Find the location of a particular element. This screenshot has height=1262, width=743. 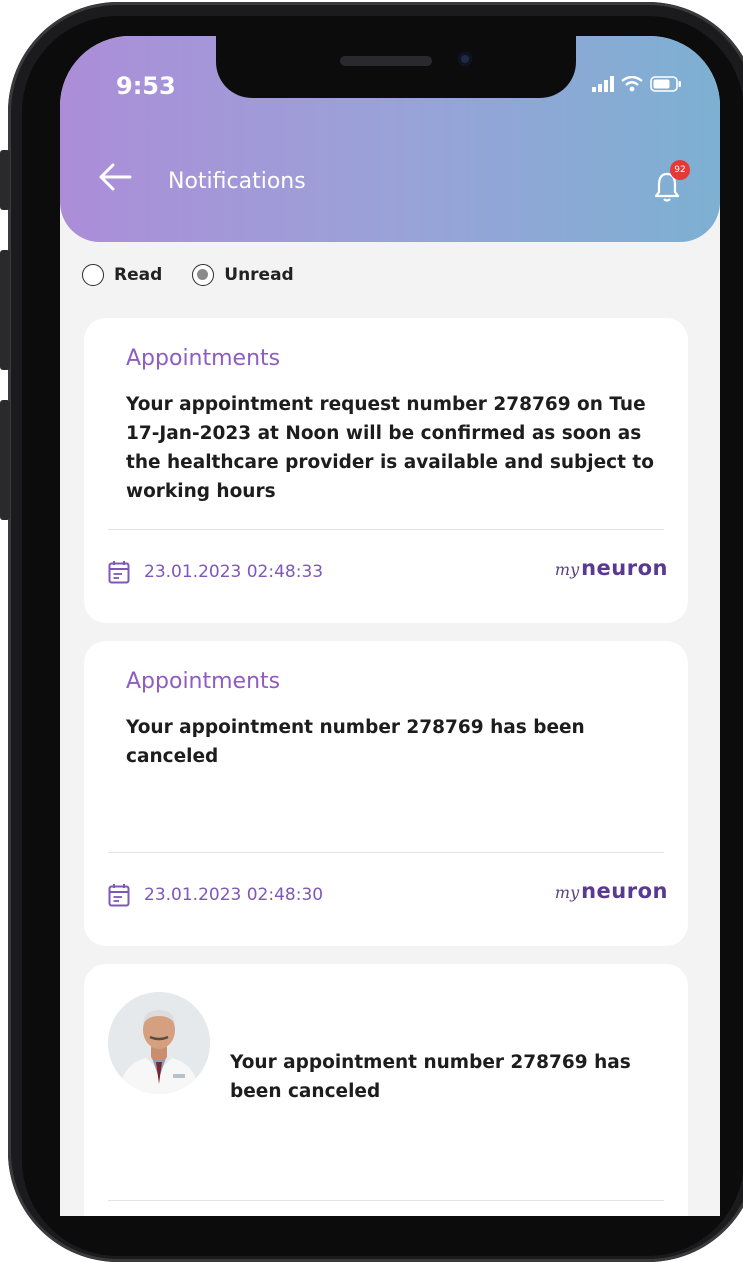

notification-timestamp: 23.01.2023 02:48:30 is located at coordinates (234, 895).